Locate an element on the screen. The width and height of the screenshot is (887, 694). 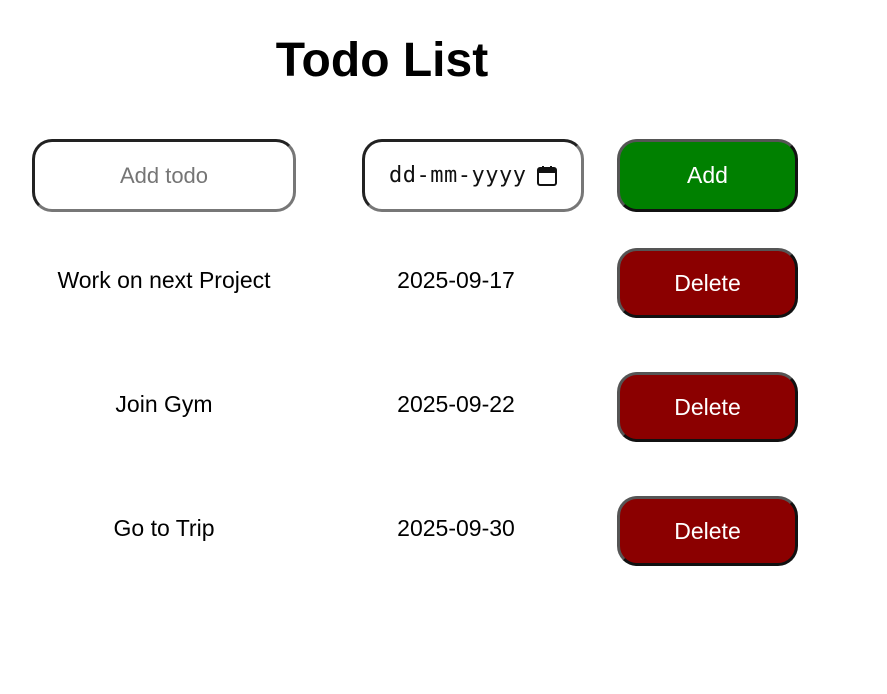
date-placeholder: dd-mm-yyyy is located at coordinates (458, 175).